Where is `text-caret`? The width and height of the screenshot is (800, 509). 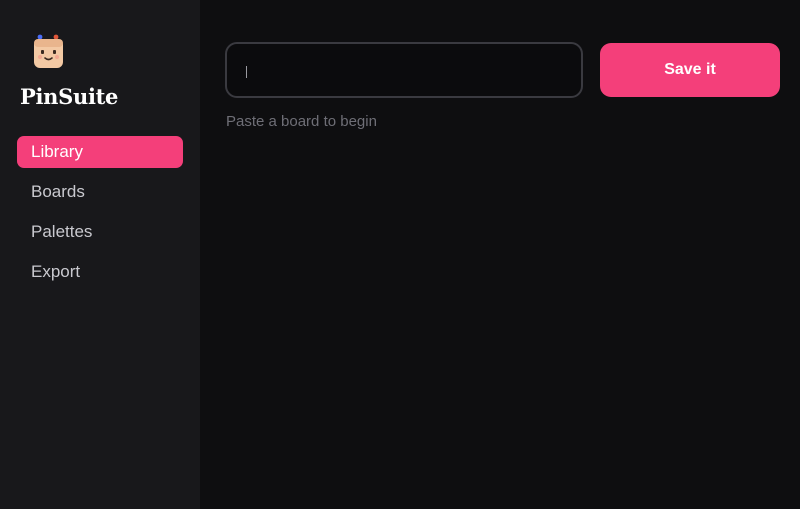 text-caret is located at coordinates (246, 72).